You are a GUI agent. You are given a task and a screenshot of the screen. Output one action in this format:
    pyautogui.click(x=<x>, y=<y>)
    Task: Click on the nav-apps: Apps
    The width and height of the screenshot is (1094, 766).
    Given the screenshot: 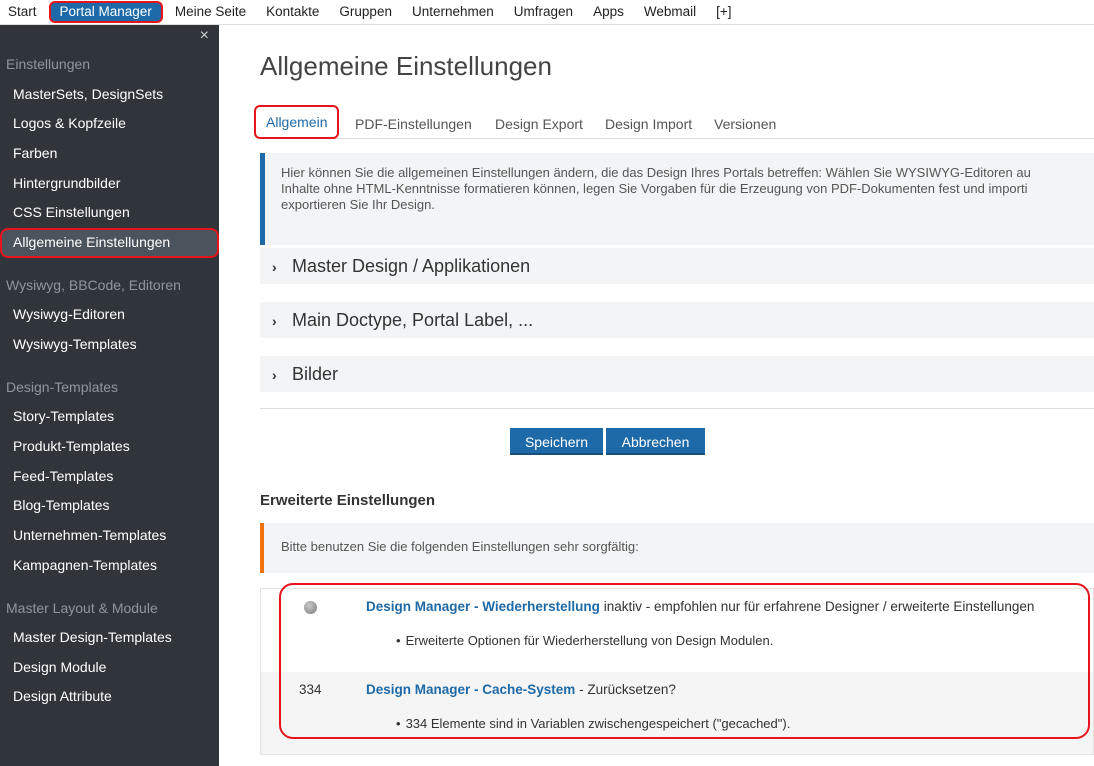 What is the action you would take?
    pyautogui.click(x=608, y=12)
    